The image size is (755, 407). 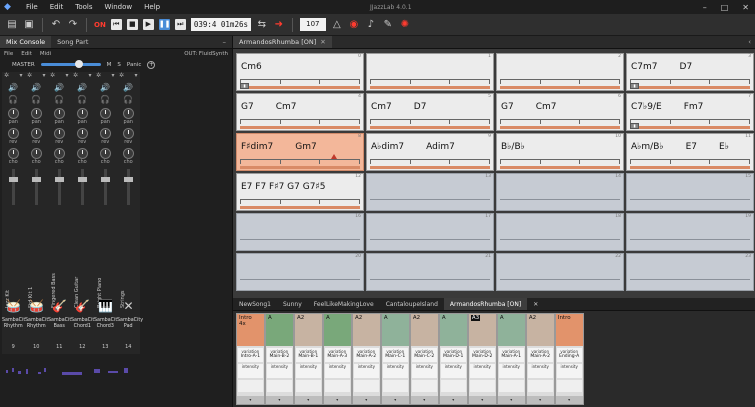 What do you see at coordinates (45, 54) in the screenshot?
I see `mixer-menu-midi: Midi` at bounding box center [45, 54].